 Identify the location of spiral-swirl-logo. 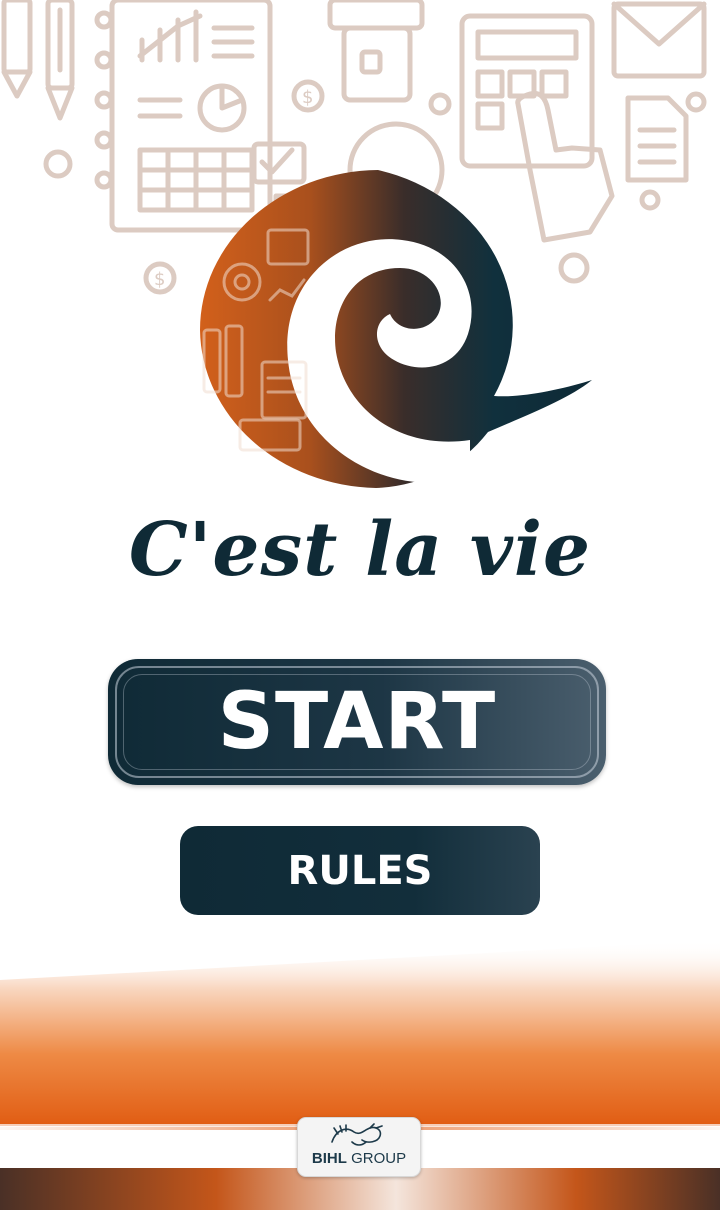
(396, 329).